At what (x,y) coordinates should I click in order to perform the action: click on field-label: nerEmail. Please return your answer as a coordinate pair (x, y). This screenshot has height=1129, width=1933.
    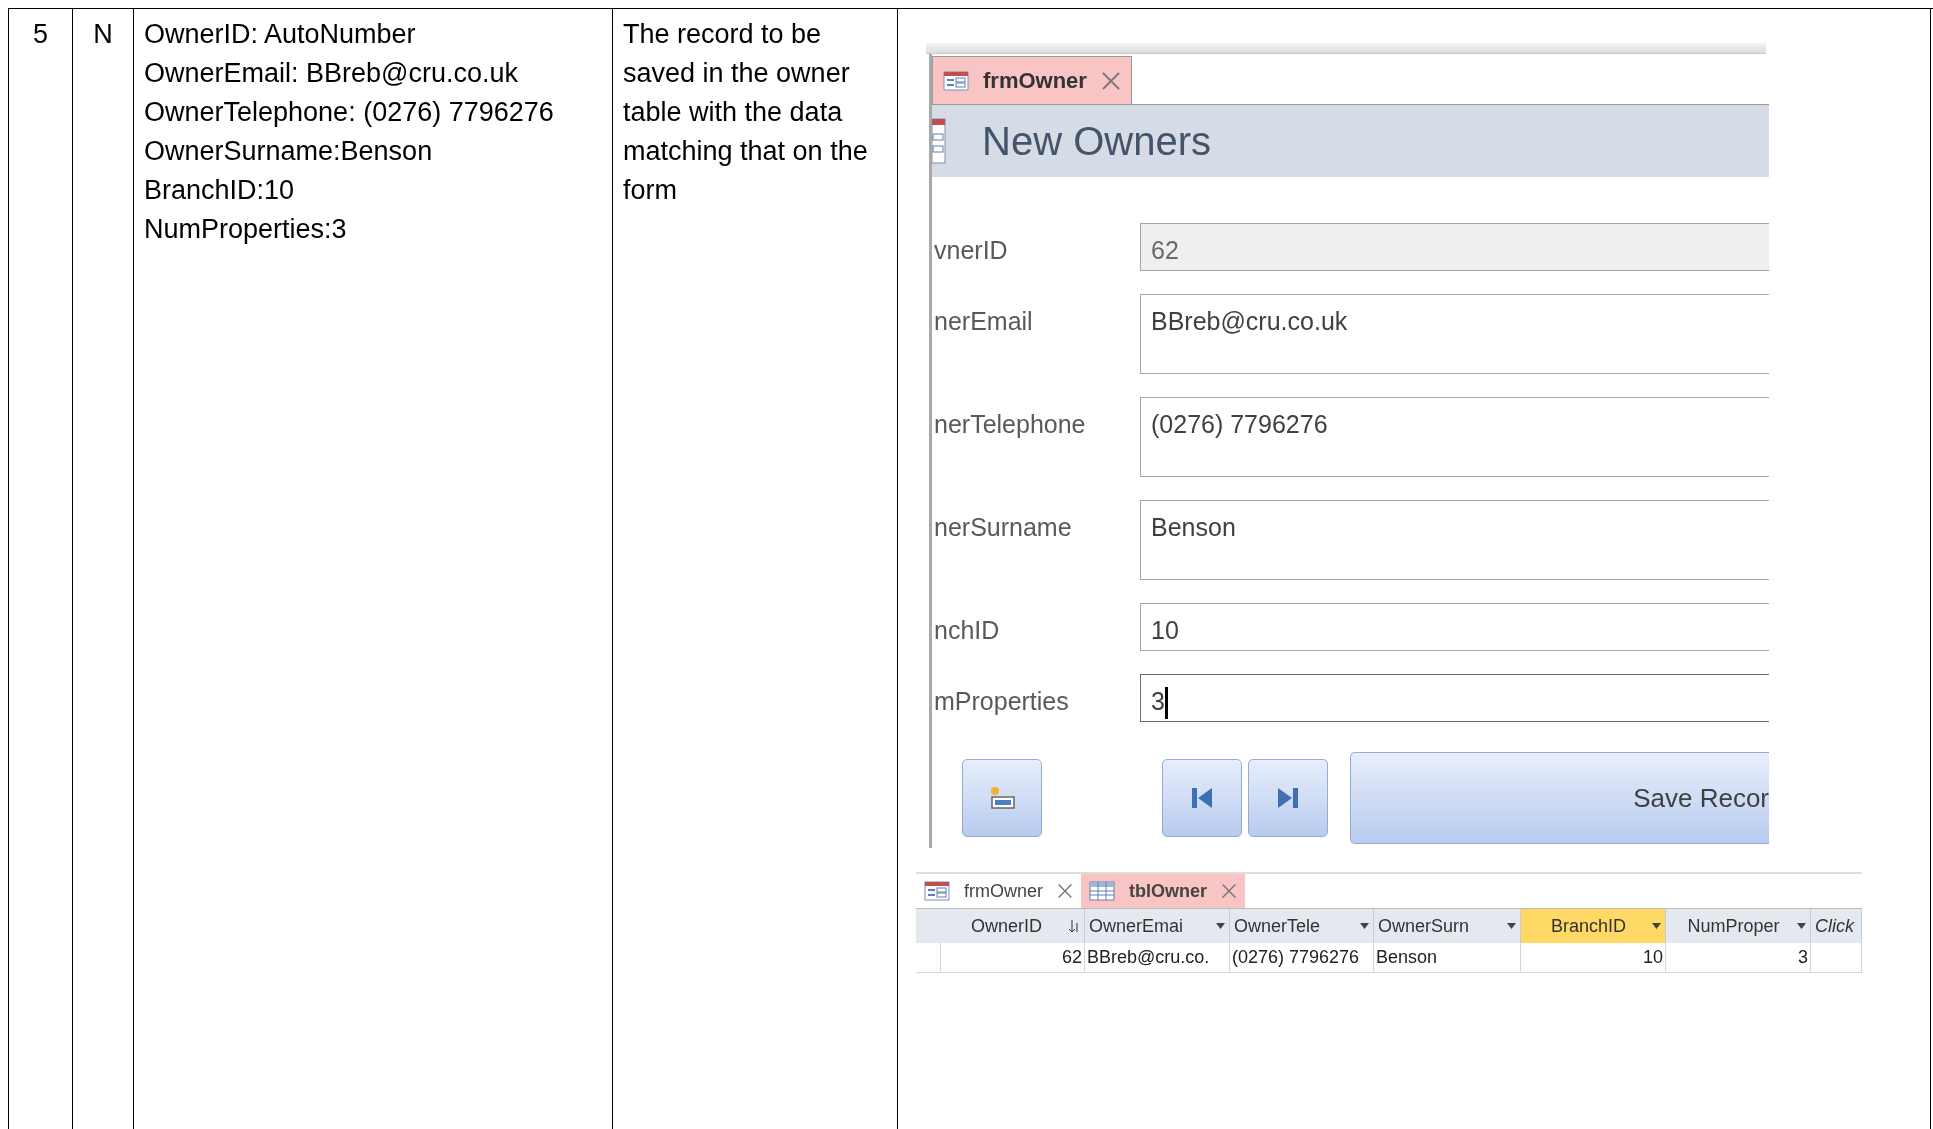
    Looking at the image, I should click on (983, 321).